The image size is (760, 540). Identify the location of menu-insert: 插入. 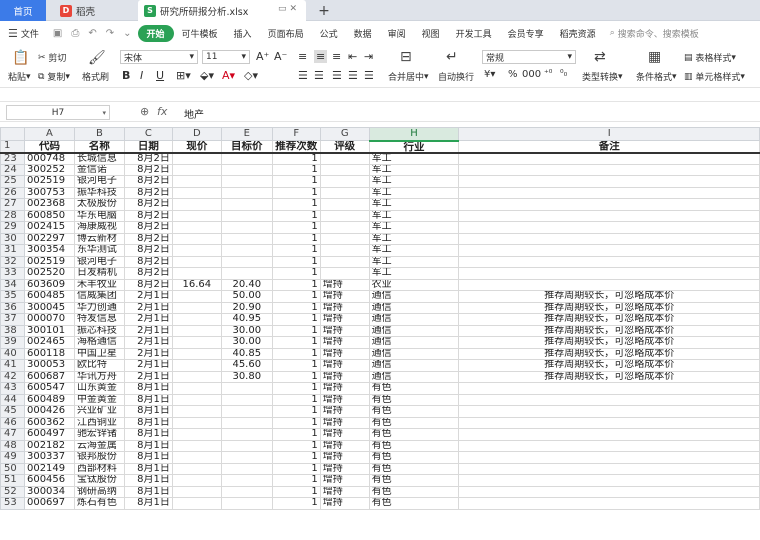
(243, 33).